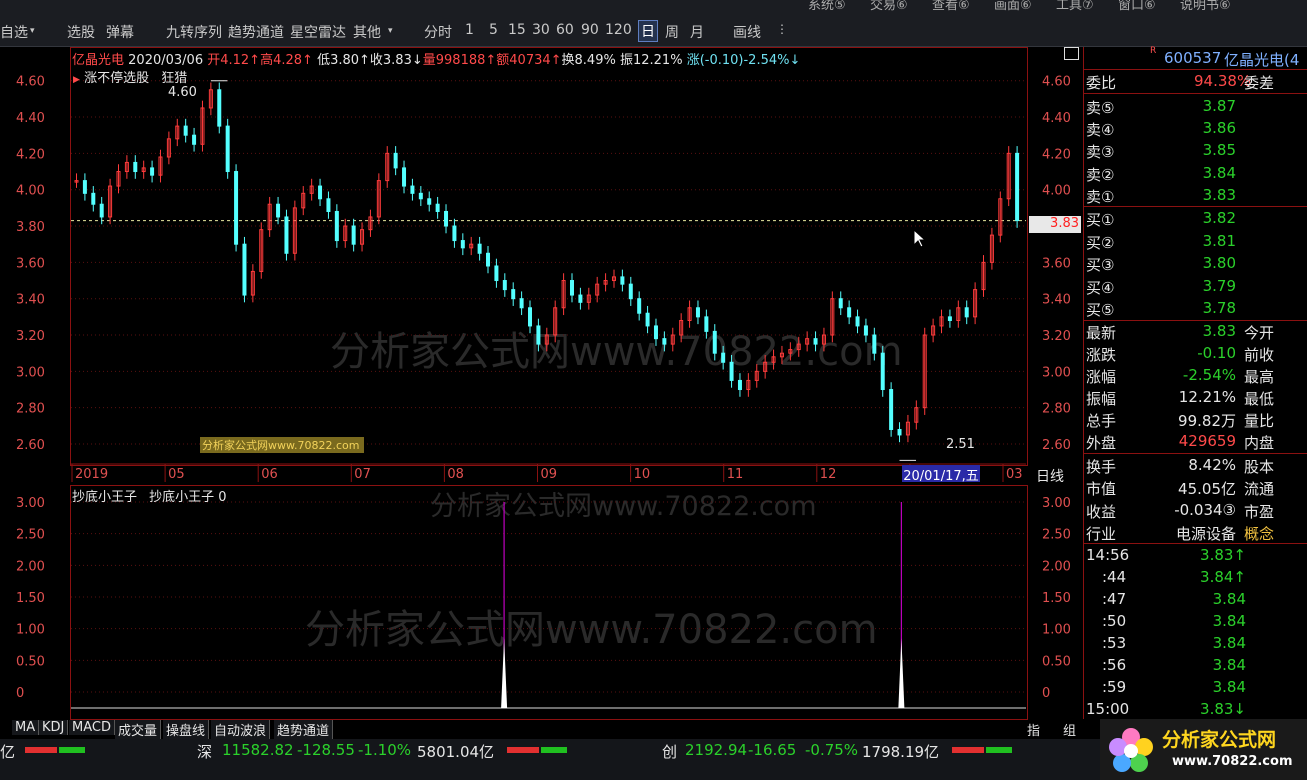  Describe the element at coordinates (565, 30) in the screenshot. I see `period-60min: 60` at that location.